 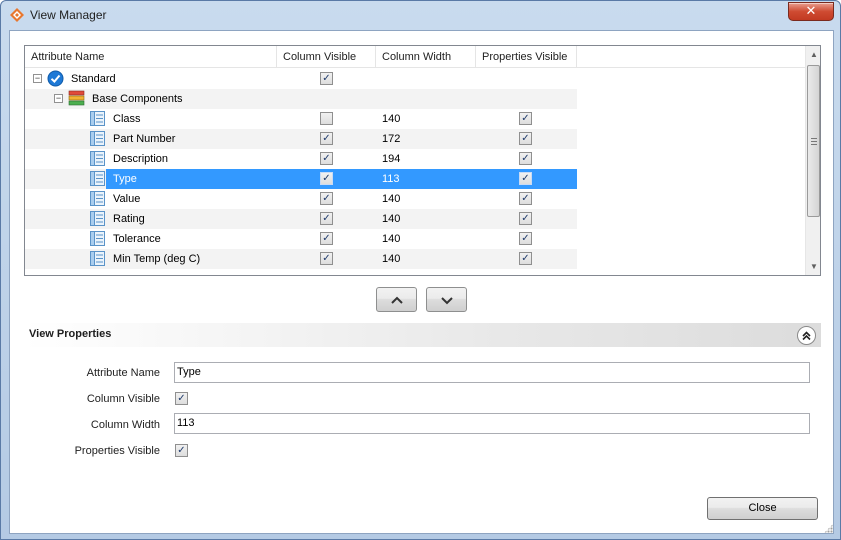 What do you see at coordinates (526, 57) in the screenshot?
I see `column-header-properties-visible: Properties Visible` at bounding box center [526, 57].